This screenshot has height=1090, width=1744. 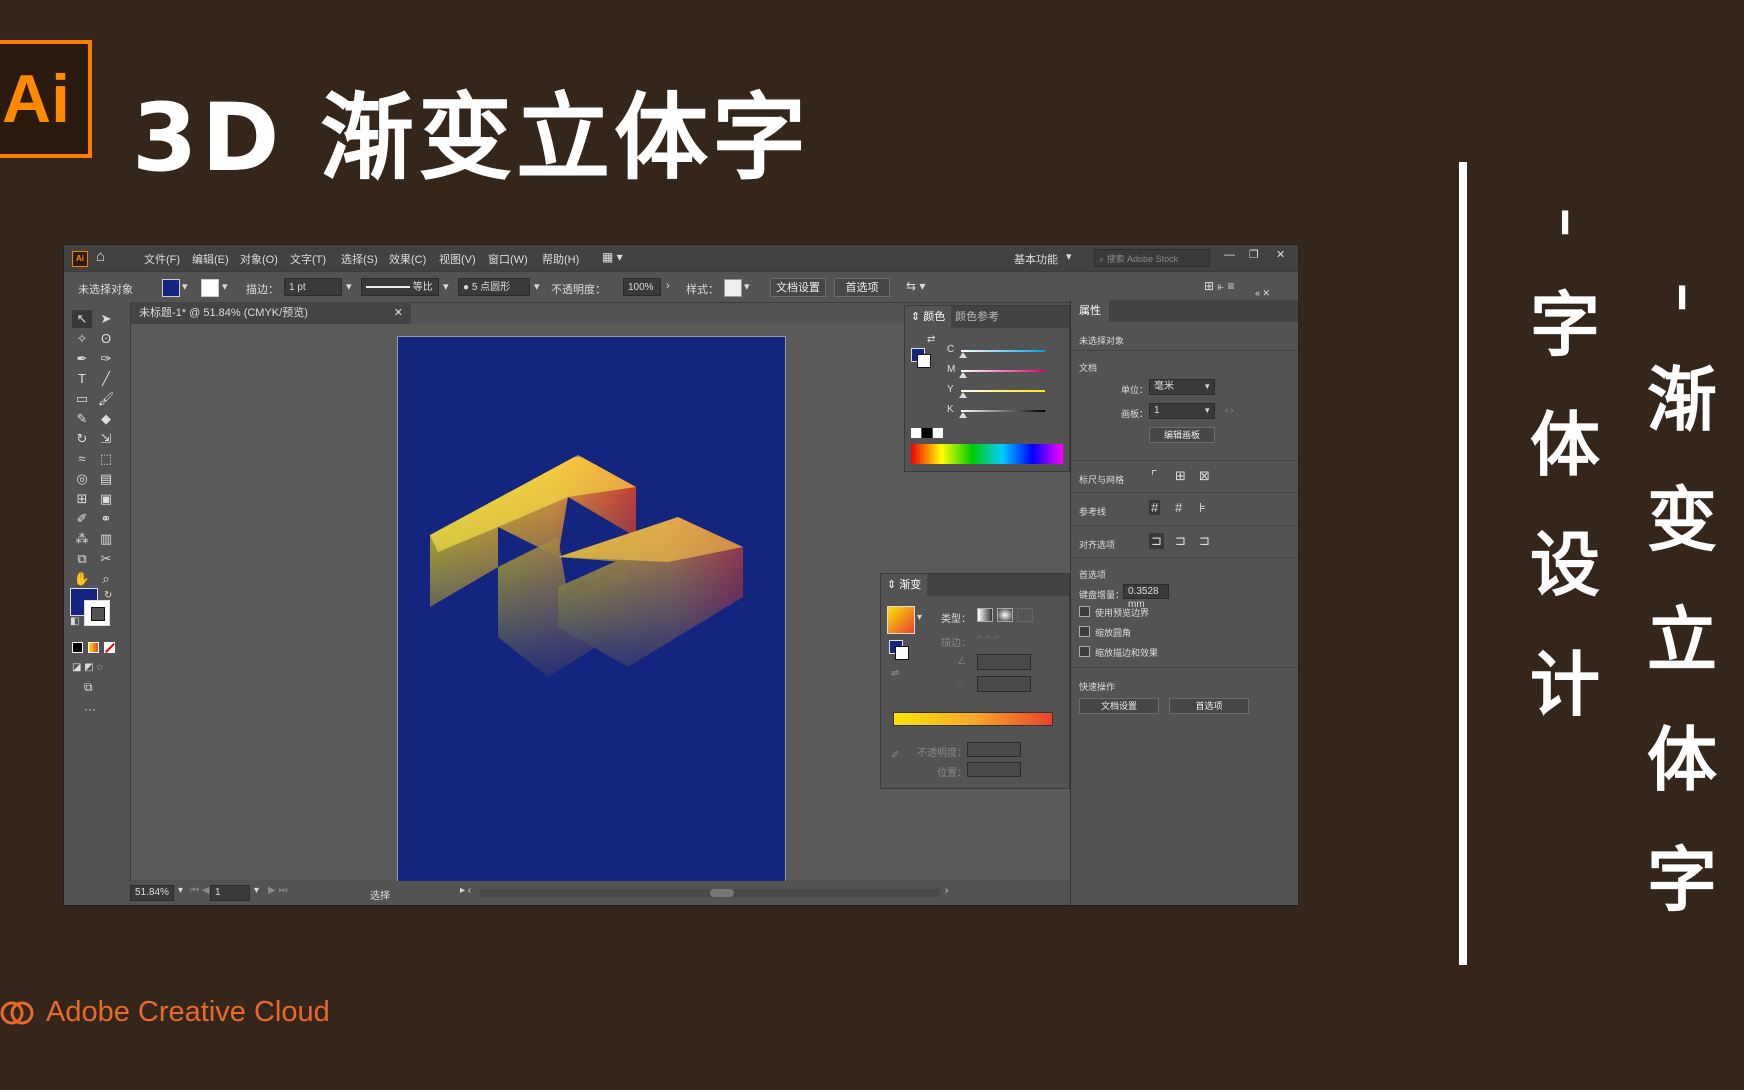 I want to click on channel-c-knob, so click(x=963, y=355).